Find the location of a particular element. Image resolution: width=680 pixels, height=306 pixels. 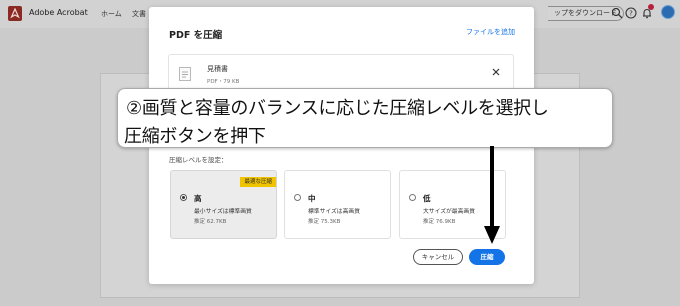

instruction-line-2: 圧縮ボタンを押下 is located at coordinates (195, 136).